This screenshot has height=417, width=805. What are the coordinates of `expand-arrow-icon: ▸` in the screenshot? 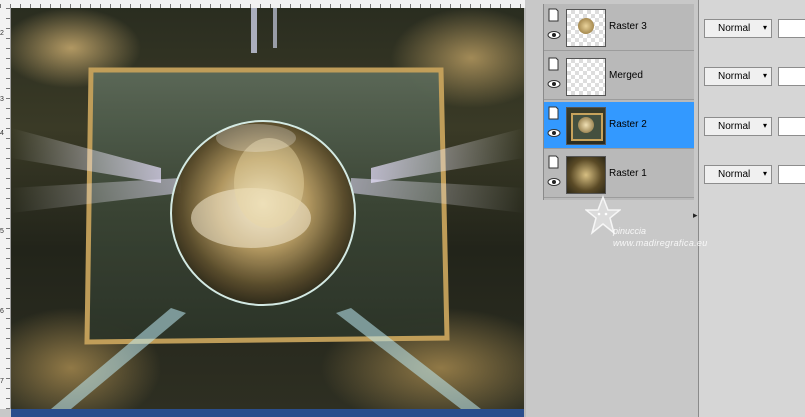 It's located at (695, 215).